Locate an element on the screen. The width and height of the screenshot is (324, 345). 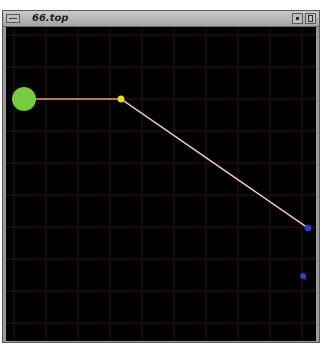
node-mid is located at coordinates (121, 99).